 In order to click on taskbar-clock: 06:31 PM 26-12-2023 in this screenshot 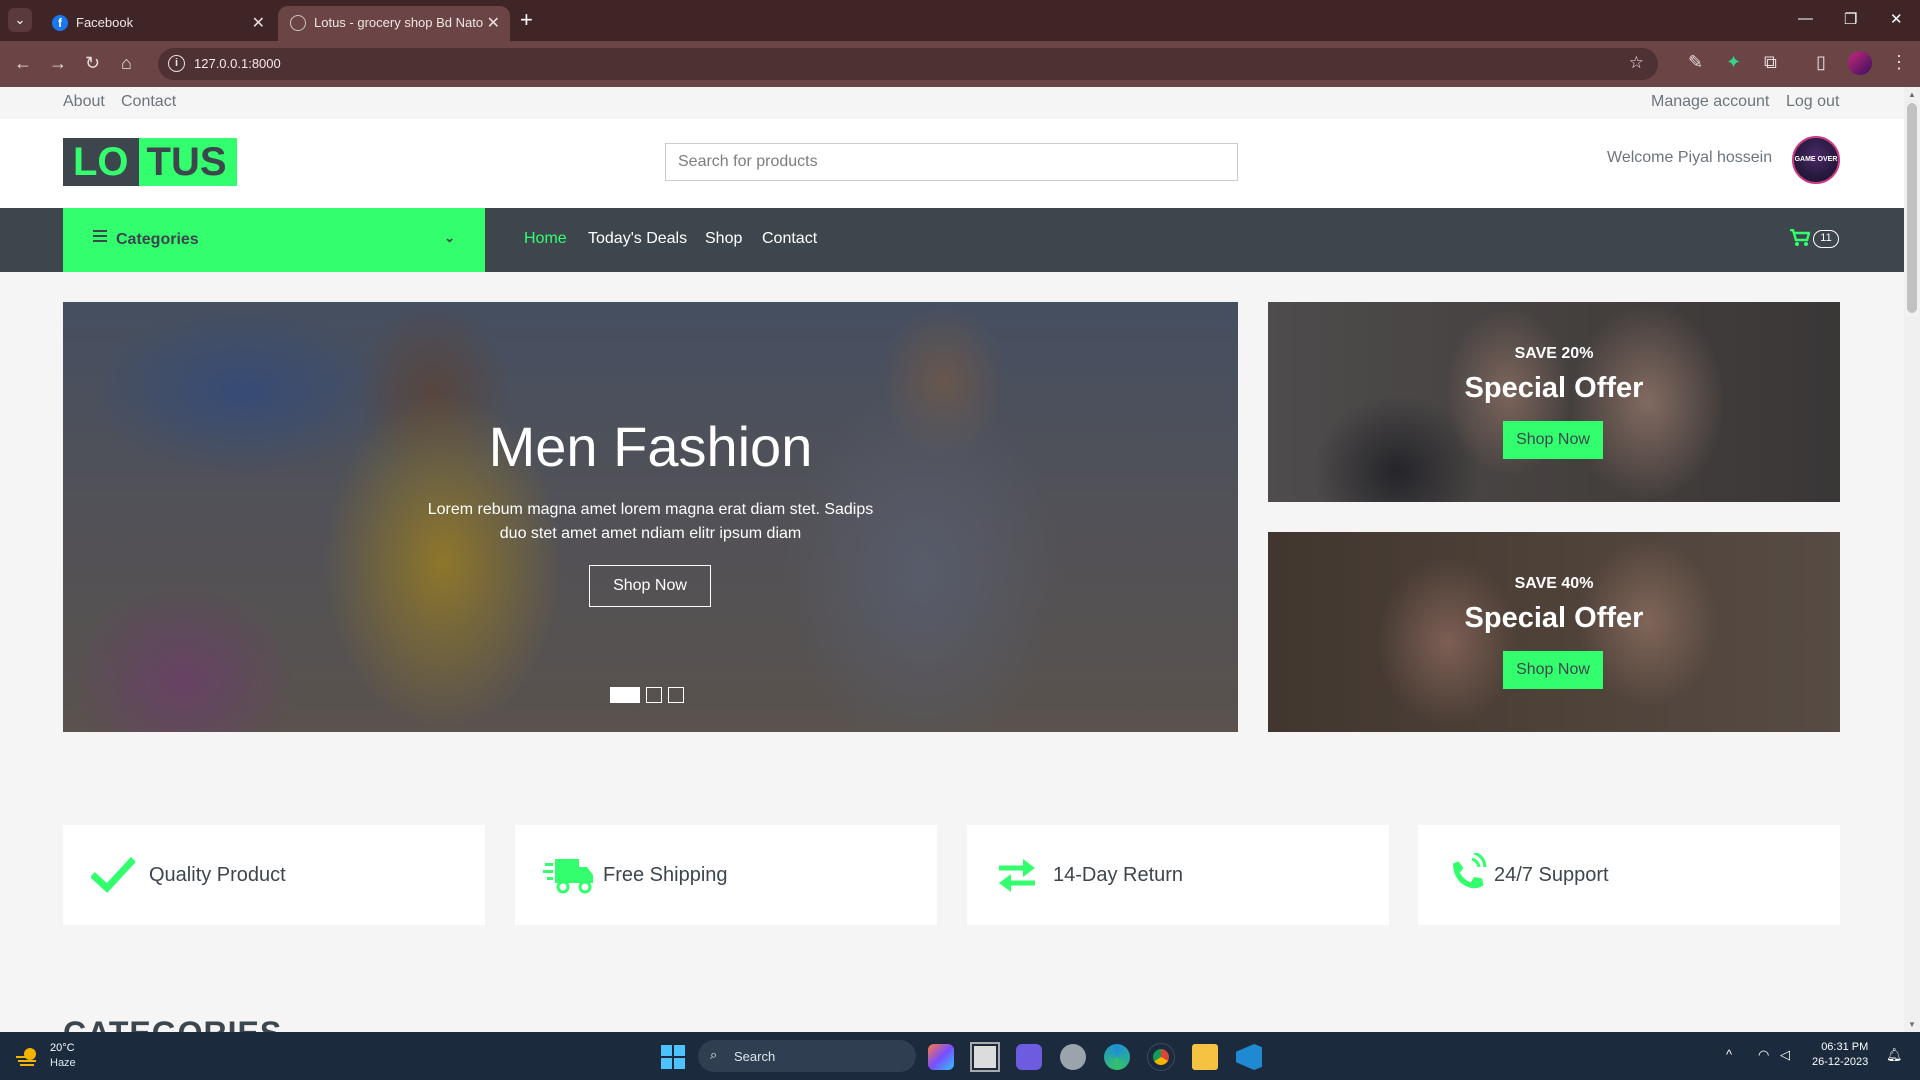, I will do `click(1840, 1055)`.